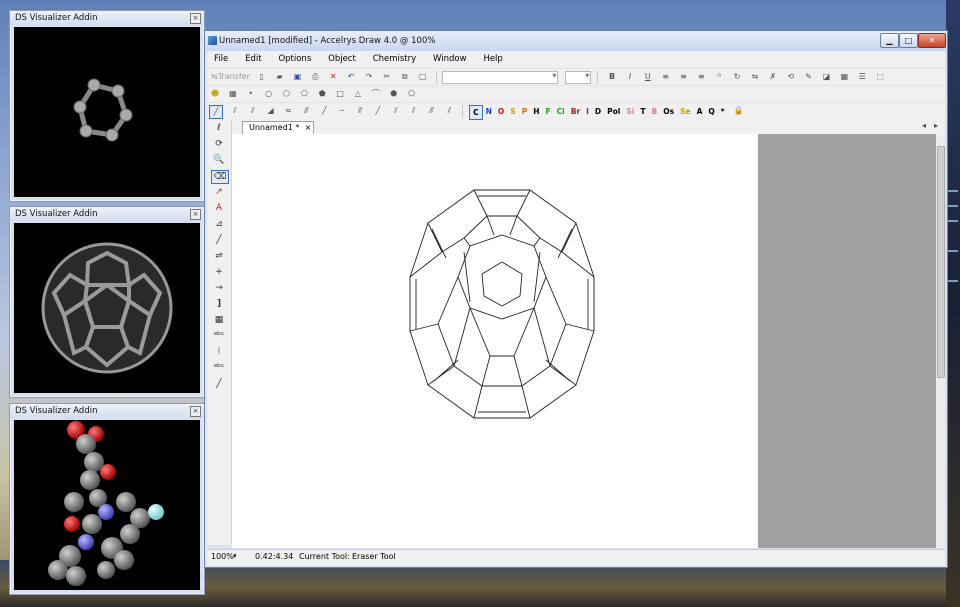  What do you see at coordinates (737, 77) in the screenshot?
I see `rotate-icon: ↻` at bounding box center [737, 77].